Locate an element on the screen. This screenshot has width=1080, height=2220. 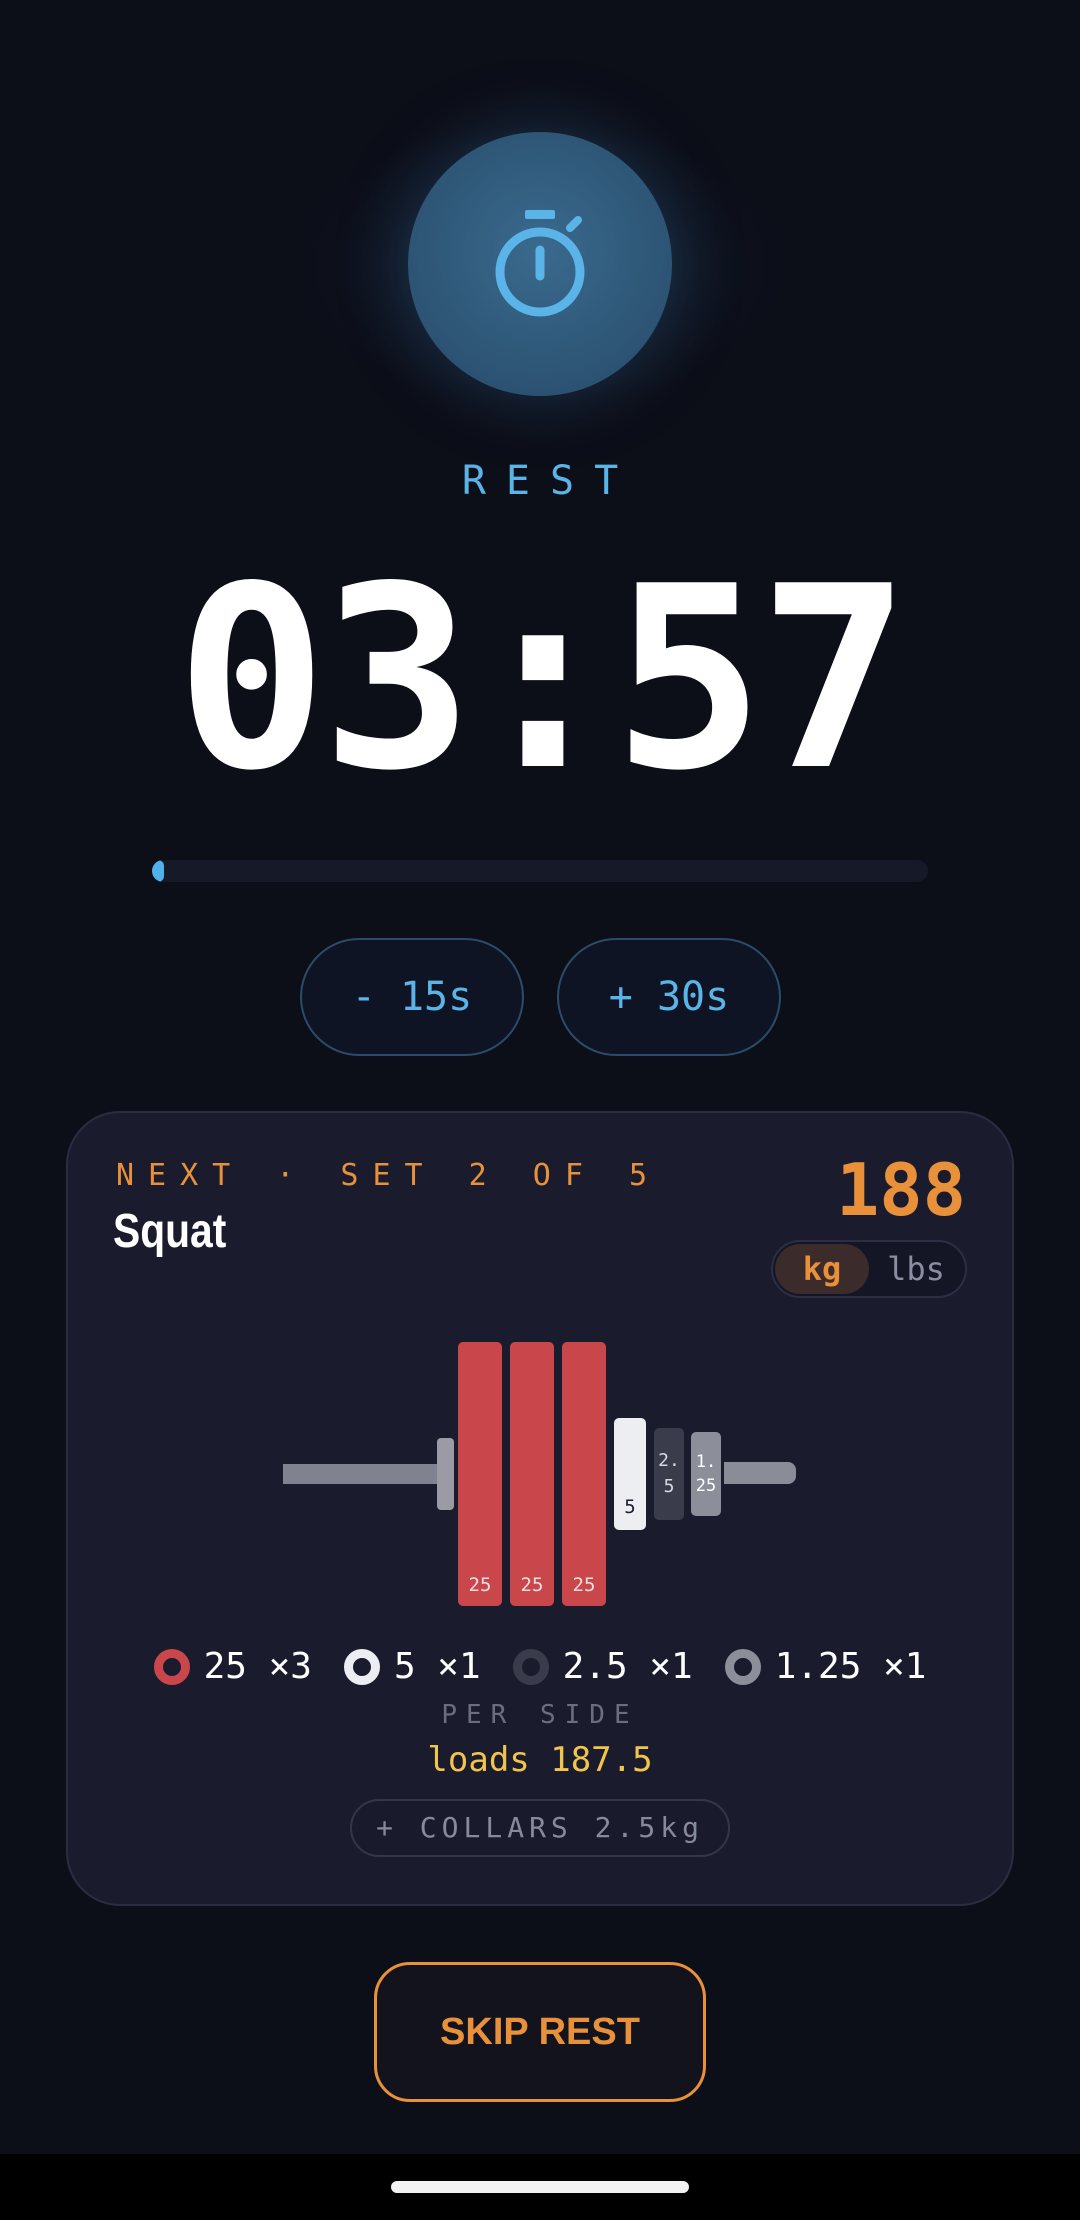
barbell-collar is located at coordinates (445, 1474).